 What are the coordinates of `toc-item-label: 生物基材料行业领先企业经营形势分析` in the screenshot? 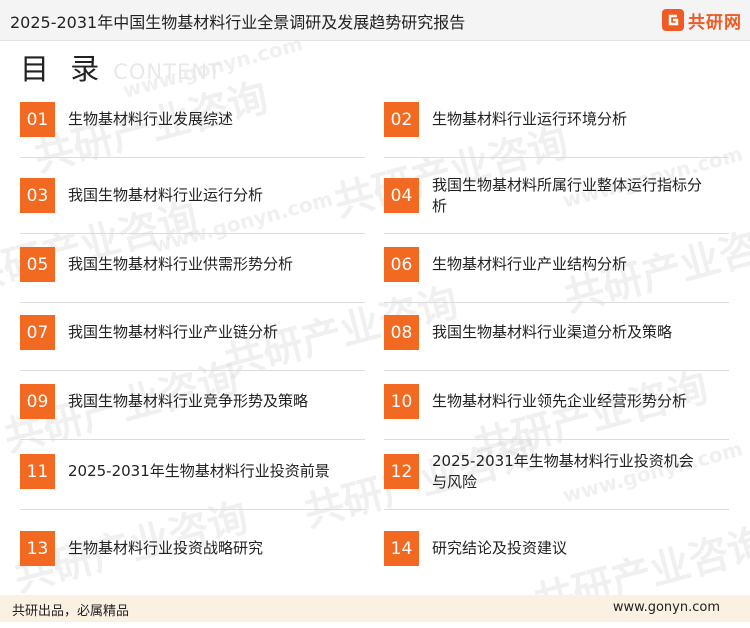 It's located at (560, 401).